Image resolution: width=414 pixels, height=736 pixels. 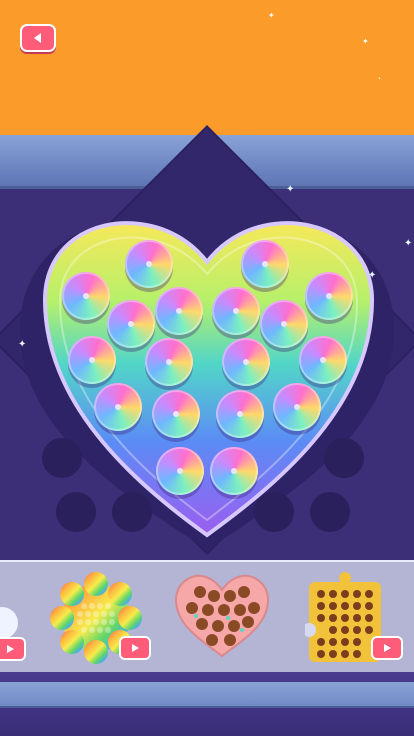 I want to click on bottom-rail, so click(x=207, y=695).